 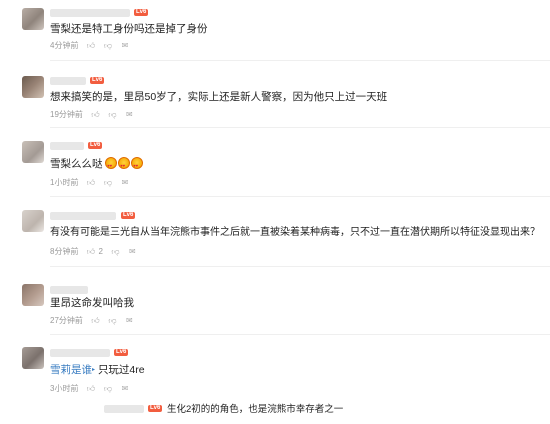 I want to click on comment-meta: 8分钟前 👍︎ 2 👎︎ ✉︎, so click(x=93, y=251).